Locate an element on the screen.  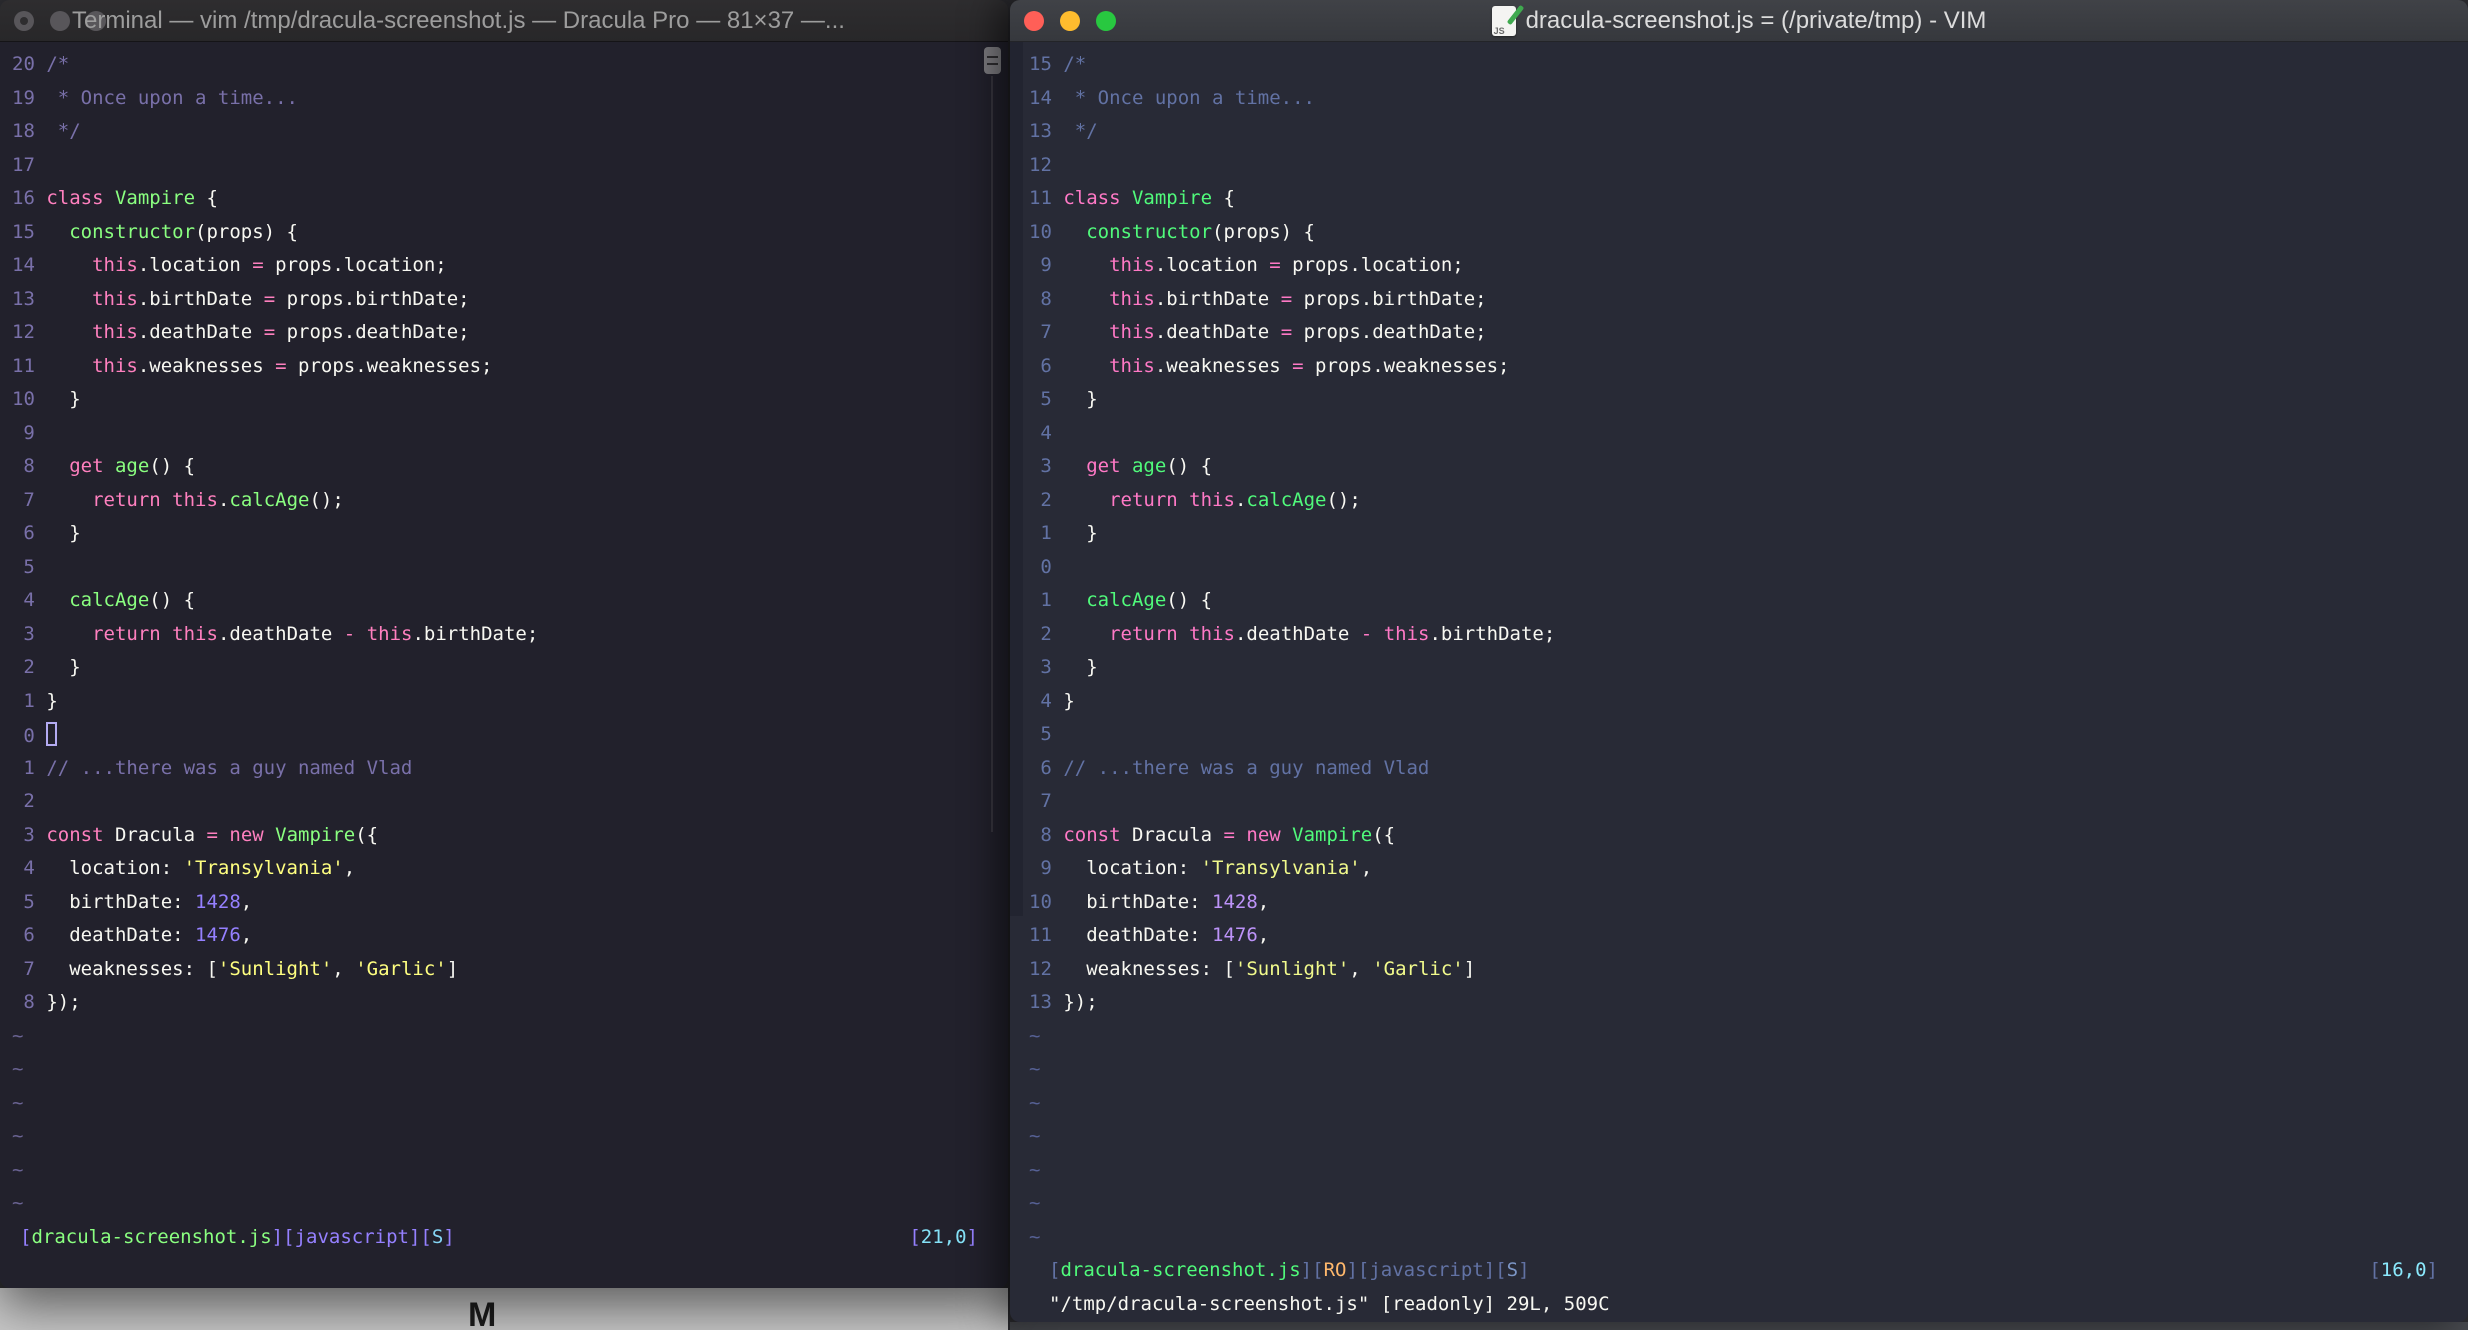
code-line: 10 birthDate: 1428, is located at coordinates (1748, 903).